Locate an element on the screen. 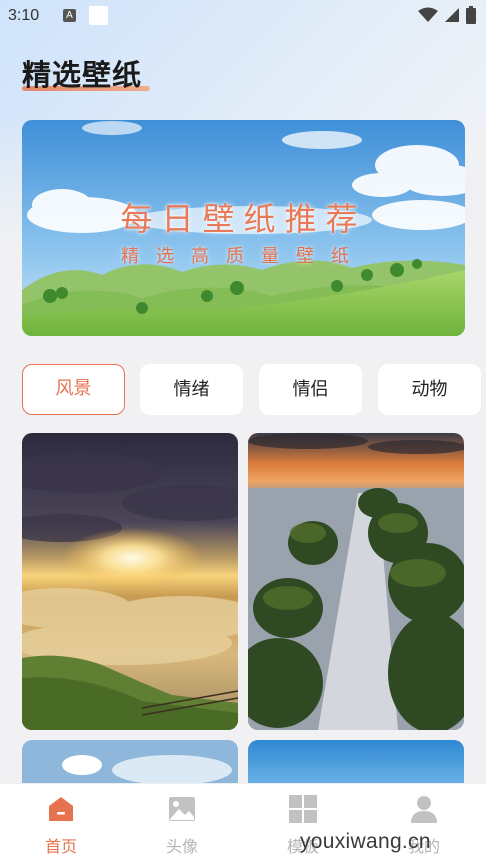  page-title: 精选壁纸 is located at coordinates (82, 75).